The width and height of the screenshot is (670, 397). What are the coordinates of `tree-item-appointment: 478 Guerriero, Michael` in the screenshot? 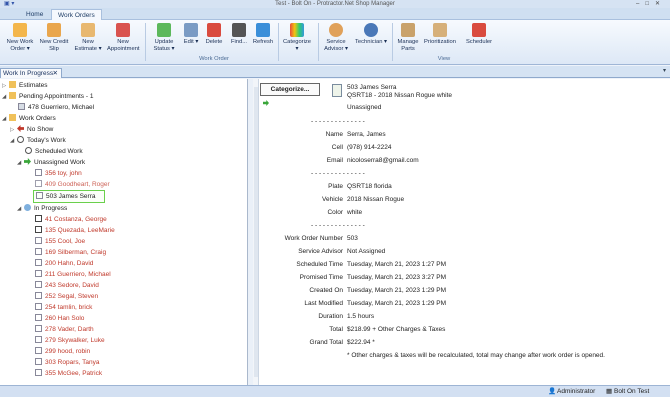 It's located at (56, 107).